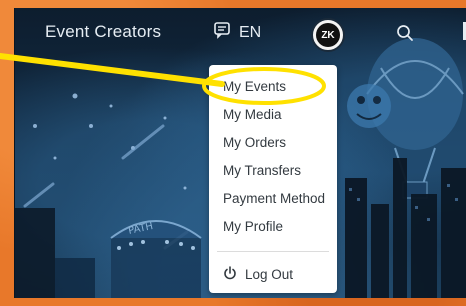  I want to click on language-selector: EN, so click(237, 32).